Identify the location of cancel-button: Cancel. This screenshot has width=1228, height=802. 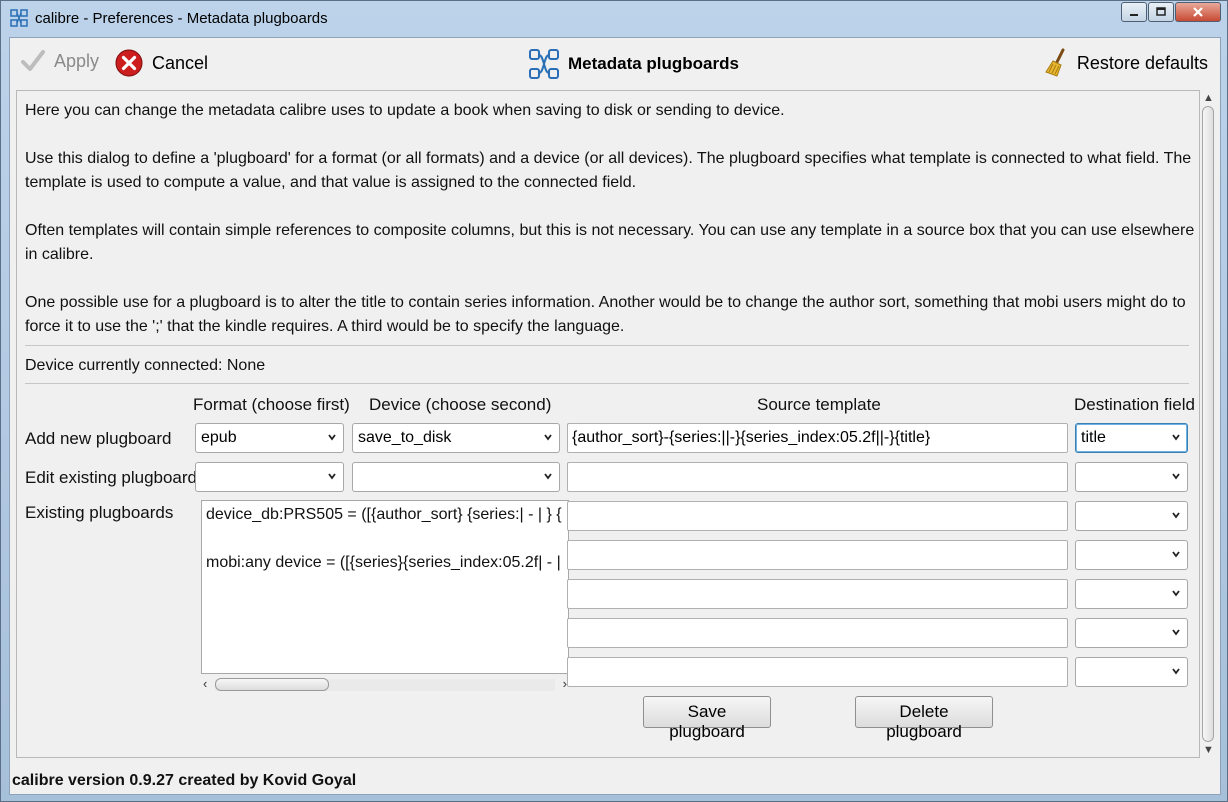
(161, 63).